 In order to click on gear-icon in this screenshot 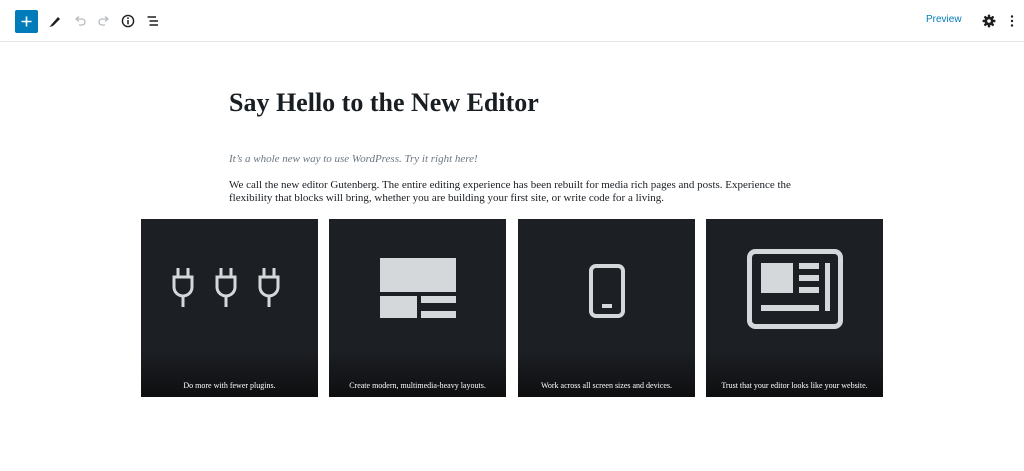, I will do `click(989, 21)`.